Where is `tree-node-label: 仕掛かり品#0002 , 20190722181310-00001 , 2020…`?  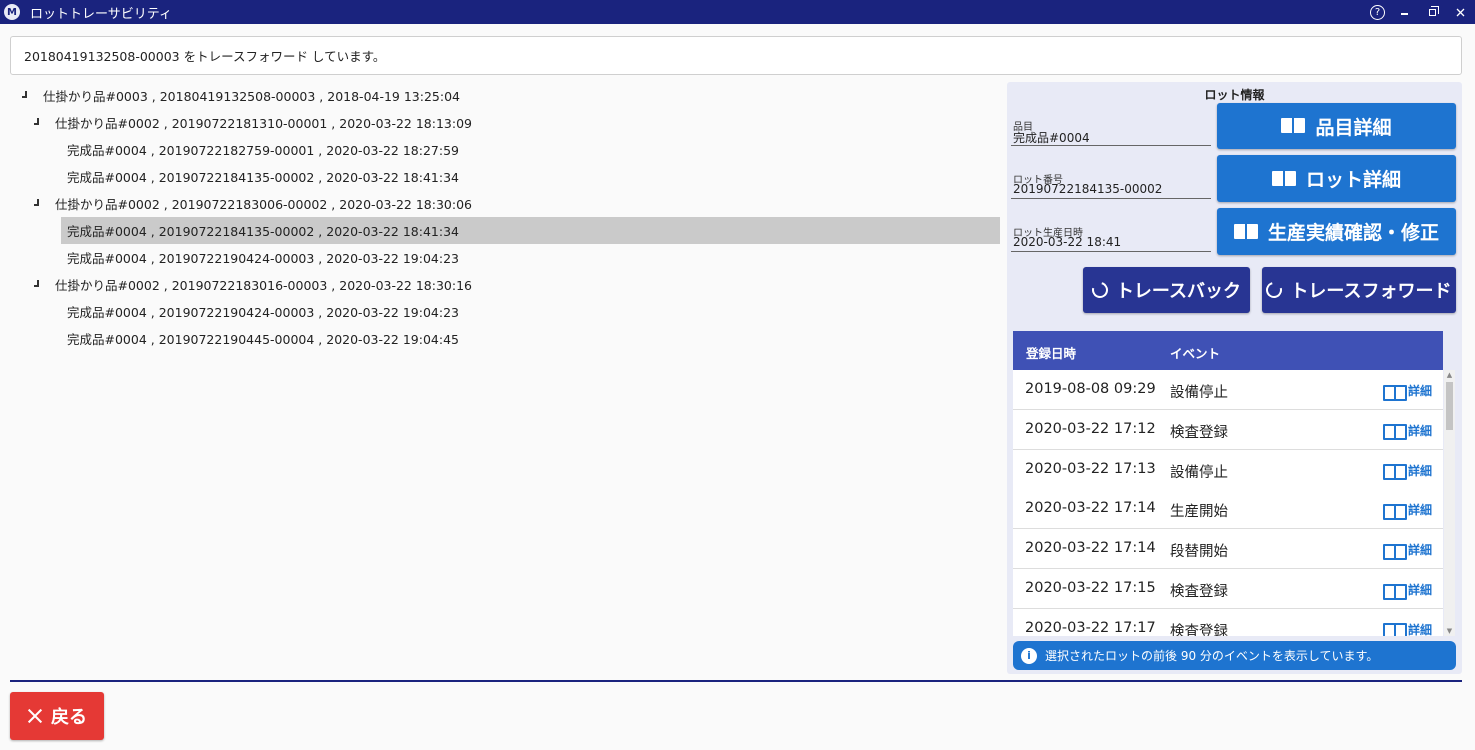 tree-node-label: 仕掛かり品#0002 , 20190722181310-00001 , 2020… is located at coordinates (263, 123).